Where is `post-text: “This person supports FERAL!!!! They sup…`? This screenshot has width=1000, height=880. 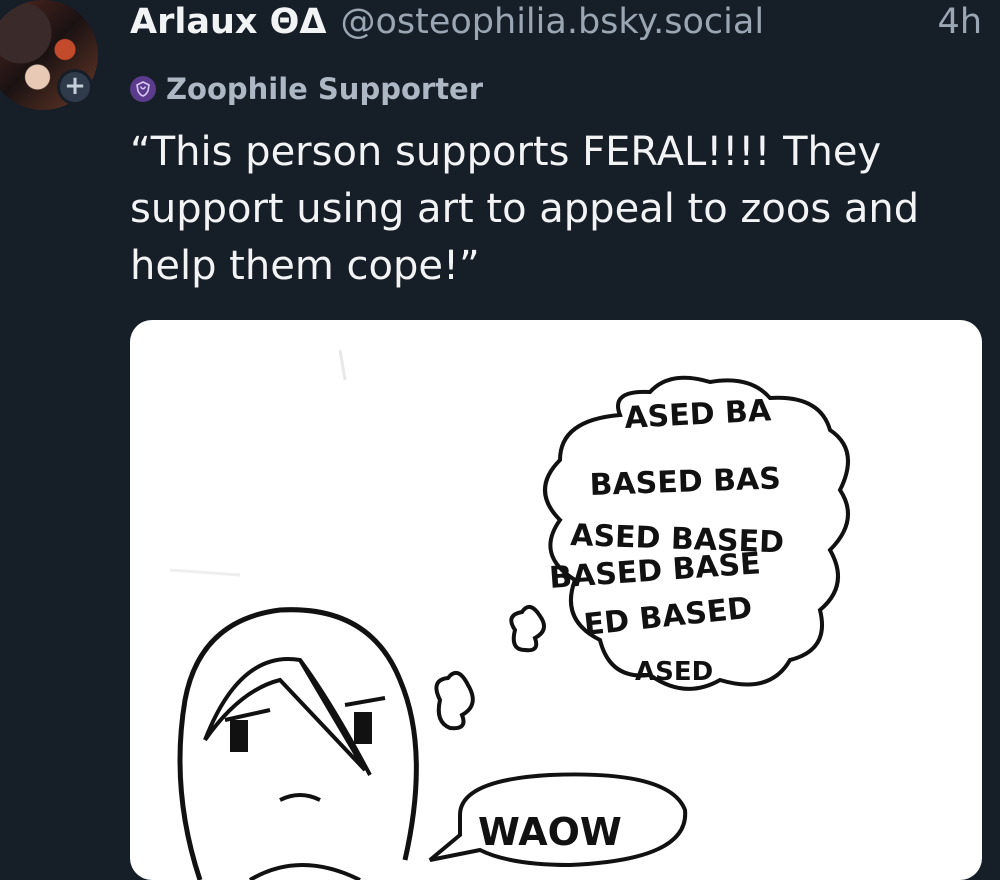 post-text: “This person supports FERAL!!!! They sup… is located at coordinates (525, 209).